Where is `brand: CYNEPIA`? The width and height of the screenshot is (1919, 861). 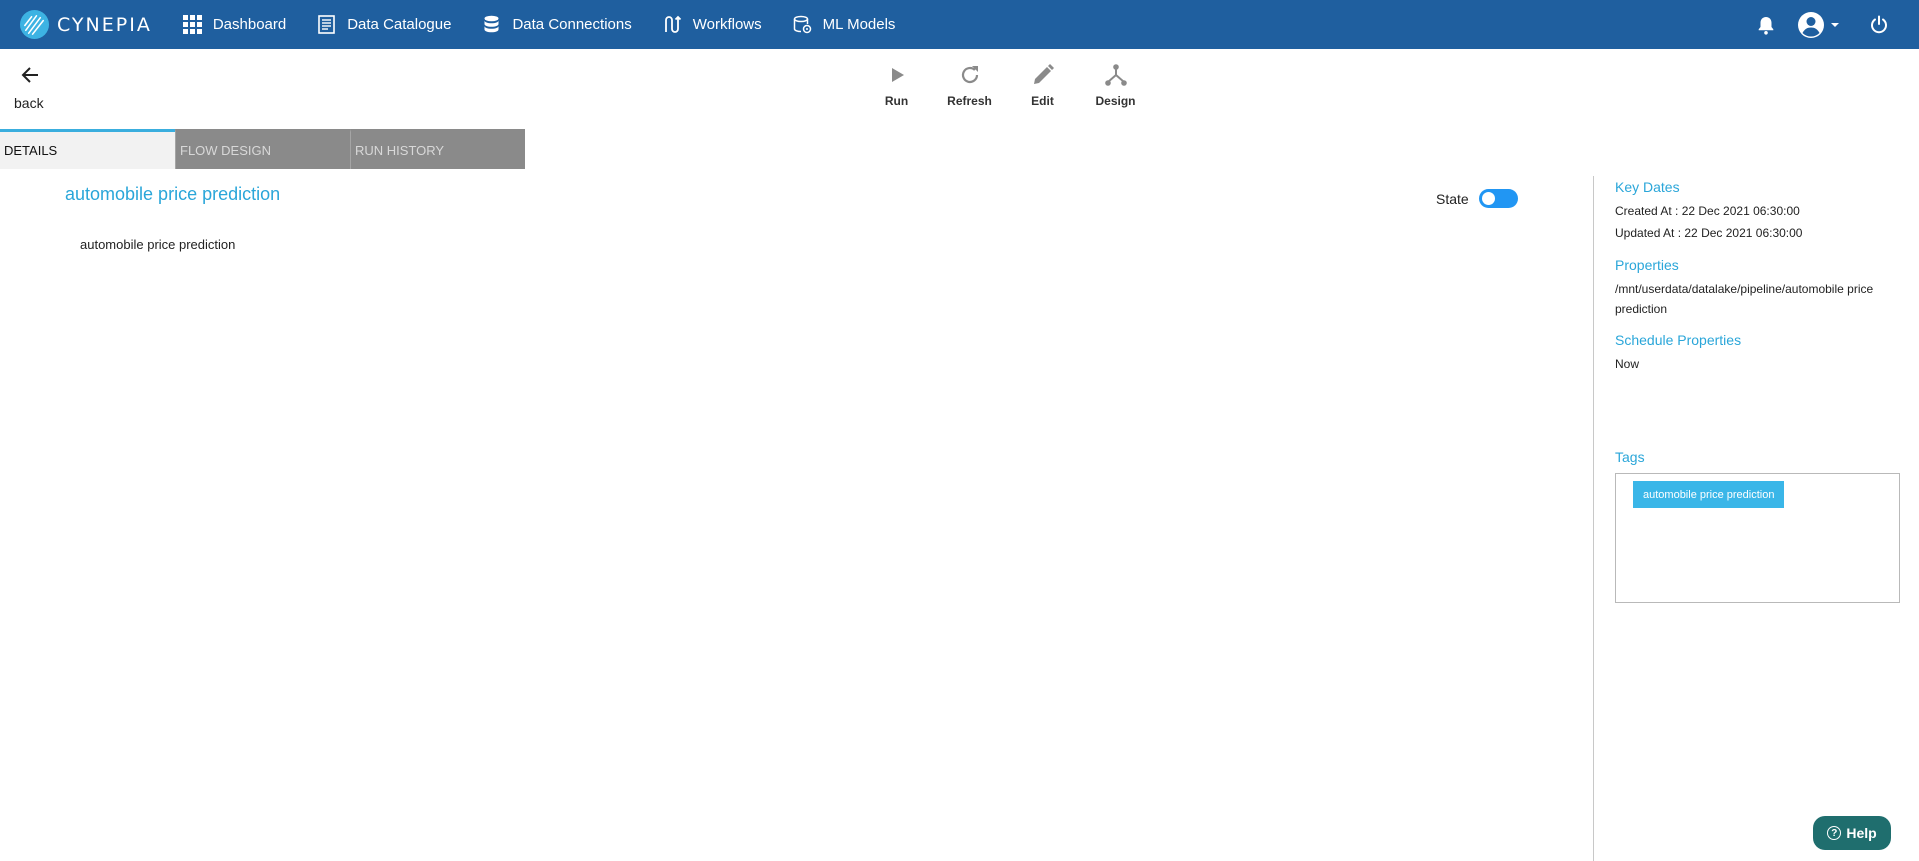
brand: CYNEPIA is located at coordinates (85, 24).